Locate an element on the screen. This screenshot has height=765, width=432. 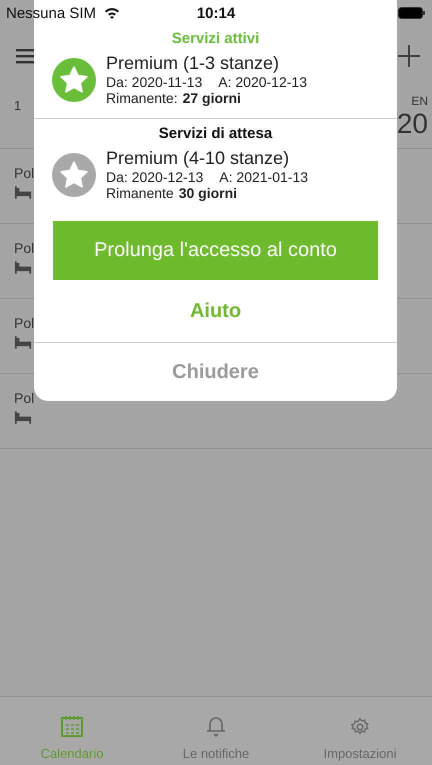
add-icon is located at coordinates (409, 56).